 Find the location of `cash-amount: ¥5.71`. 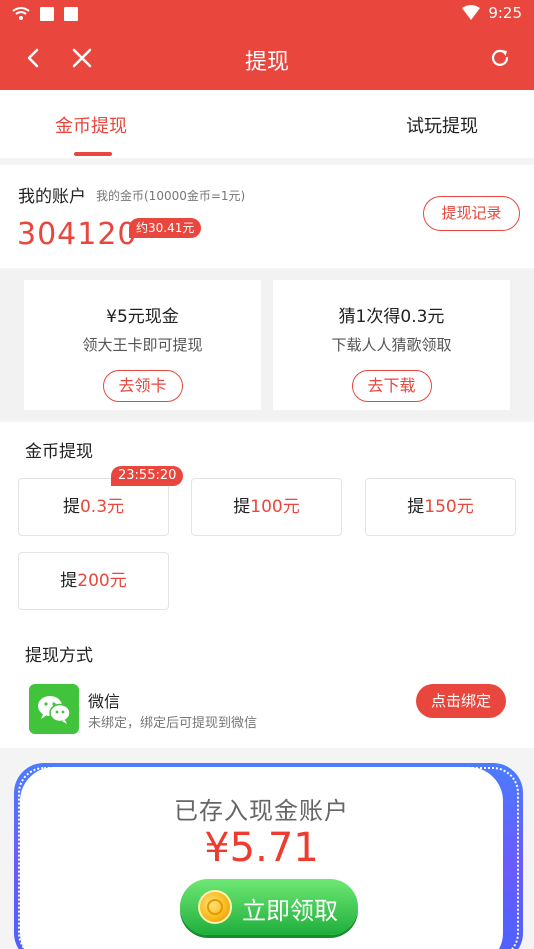

cash-amount: ¥5.71 is located at coordinates (261, 848).